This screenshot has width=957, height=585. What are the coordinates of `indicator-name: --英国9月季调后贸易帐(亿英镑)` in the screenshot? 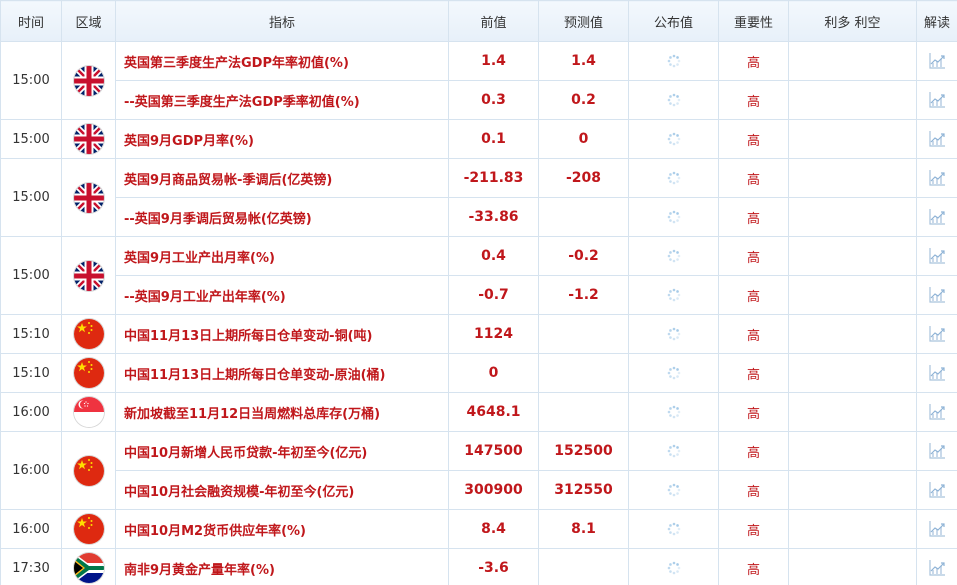 It's located at (282, 217).